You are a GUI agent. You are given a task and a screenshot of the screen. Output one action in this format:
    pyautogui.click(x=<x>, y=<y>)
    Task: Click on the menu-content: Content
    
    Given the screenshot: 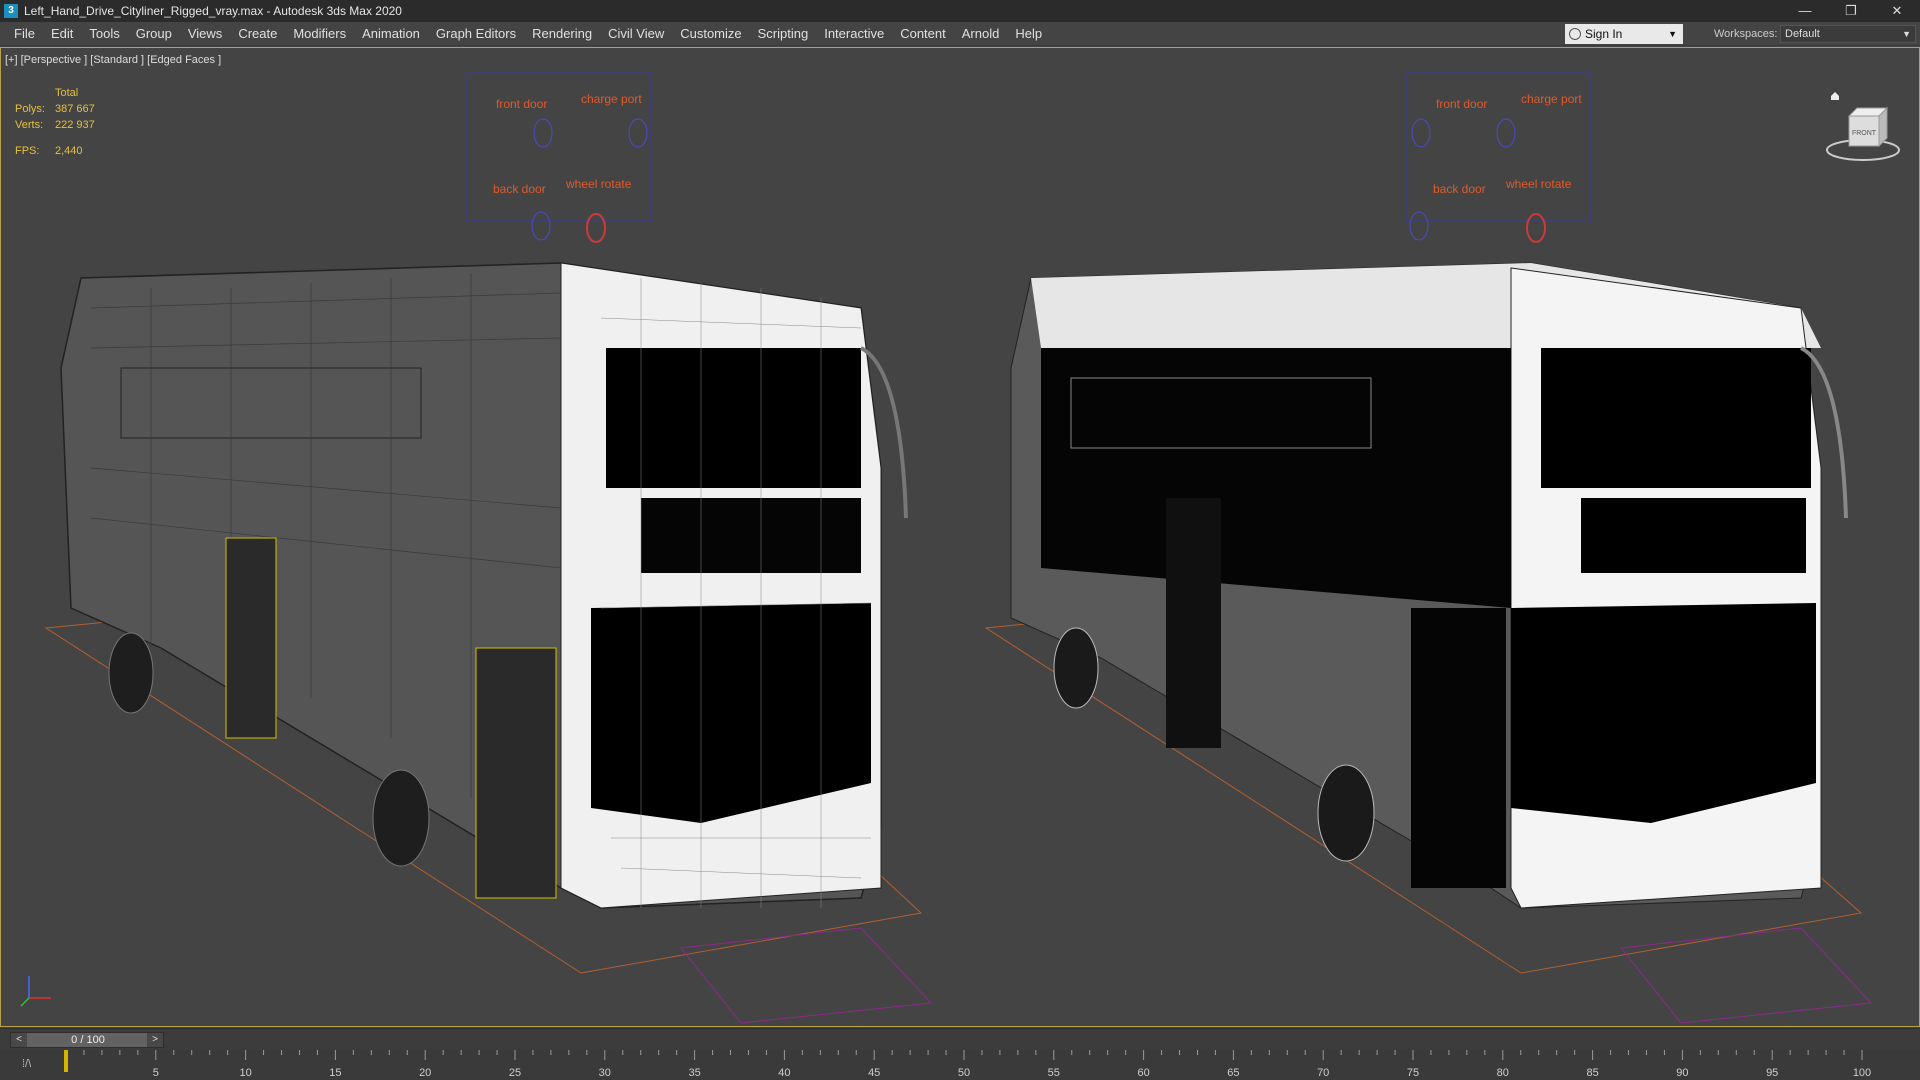 What is the action you would take?
    pyautogui.click(x=923, y=34)
    